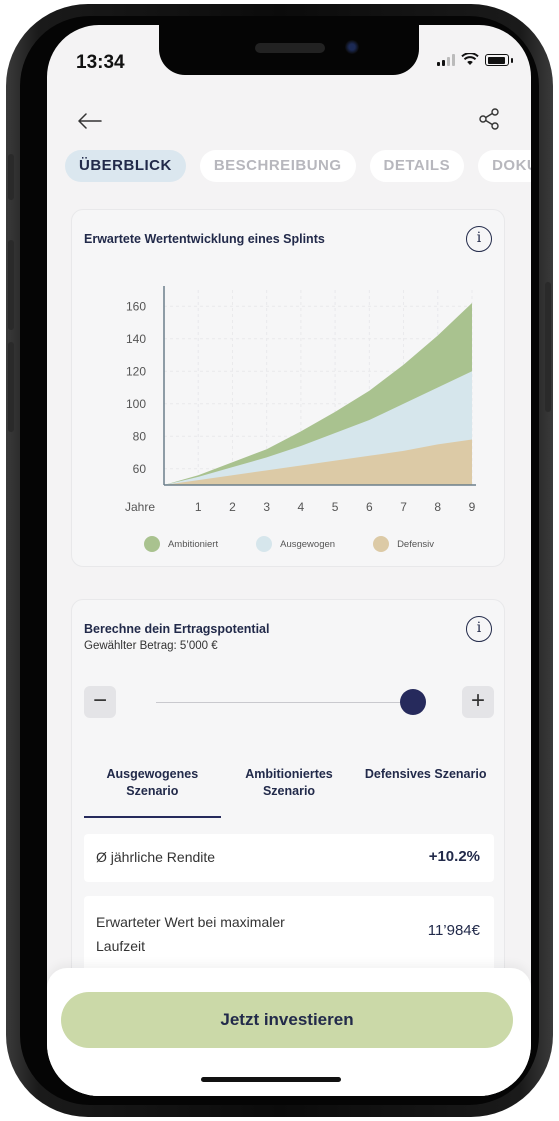 This screenshot has width=559, height=1121. What do you see at coordinates (232, 507) in the screenshot?
I see `x-tick-label: 2` at bounding box center [232, 507].